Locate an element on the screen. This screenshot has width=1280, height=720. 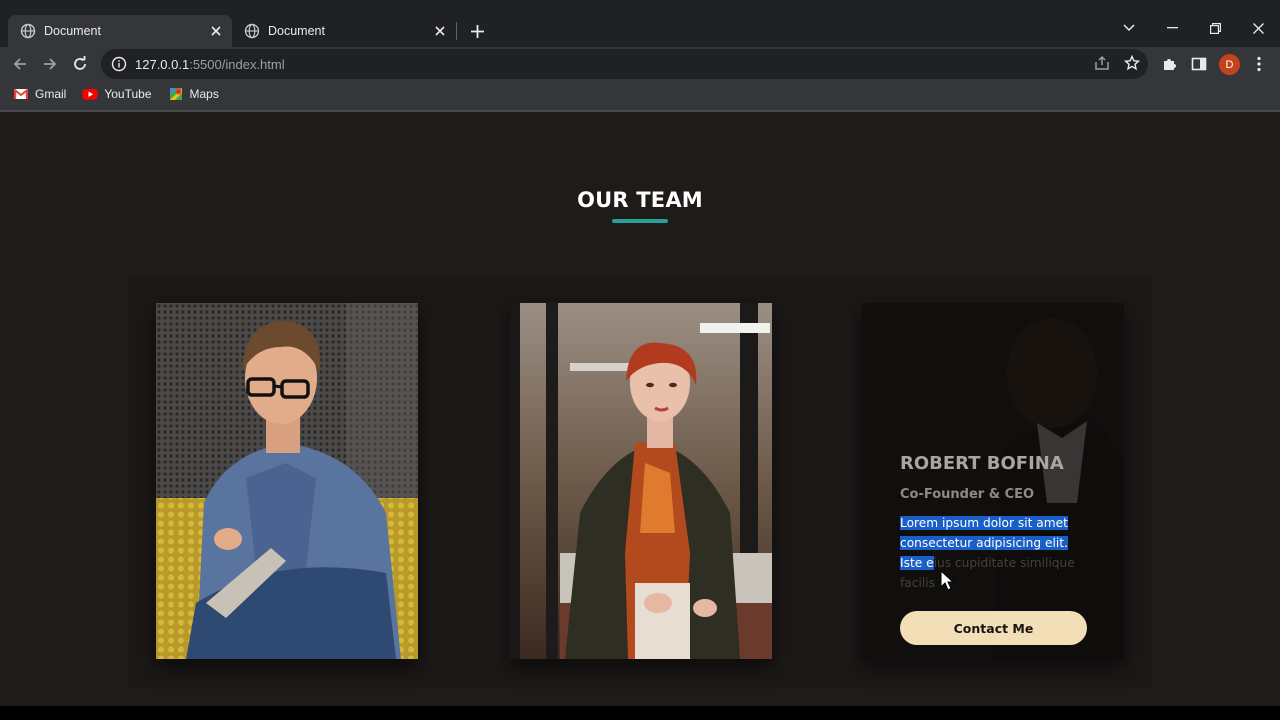
share-icon is located at coordinates (1102, 63).